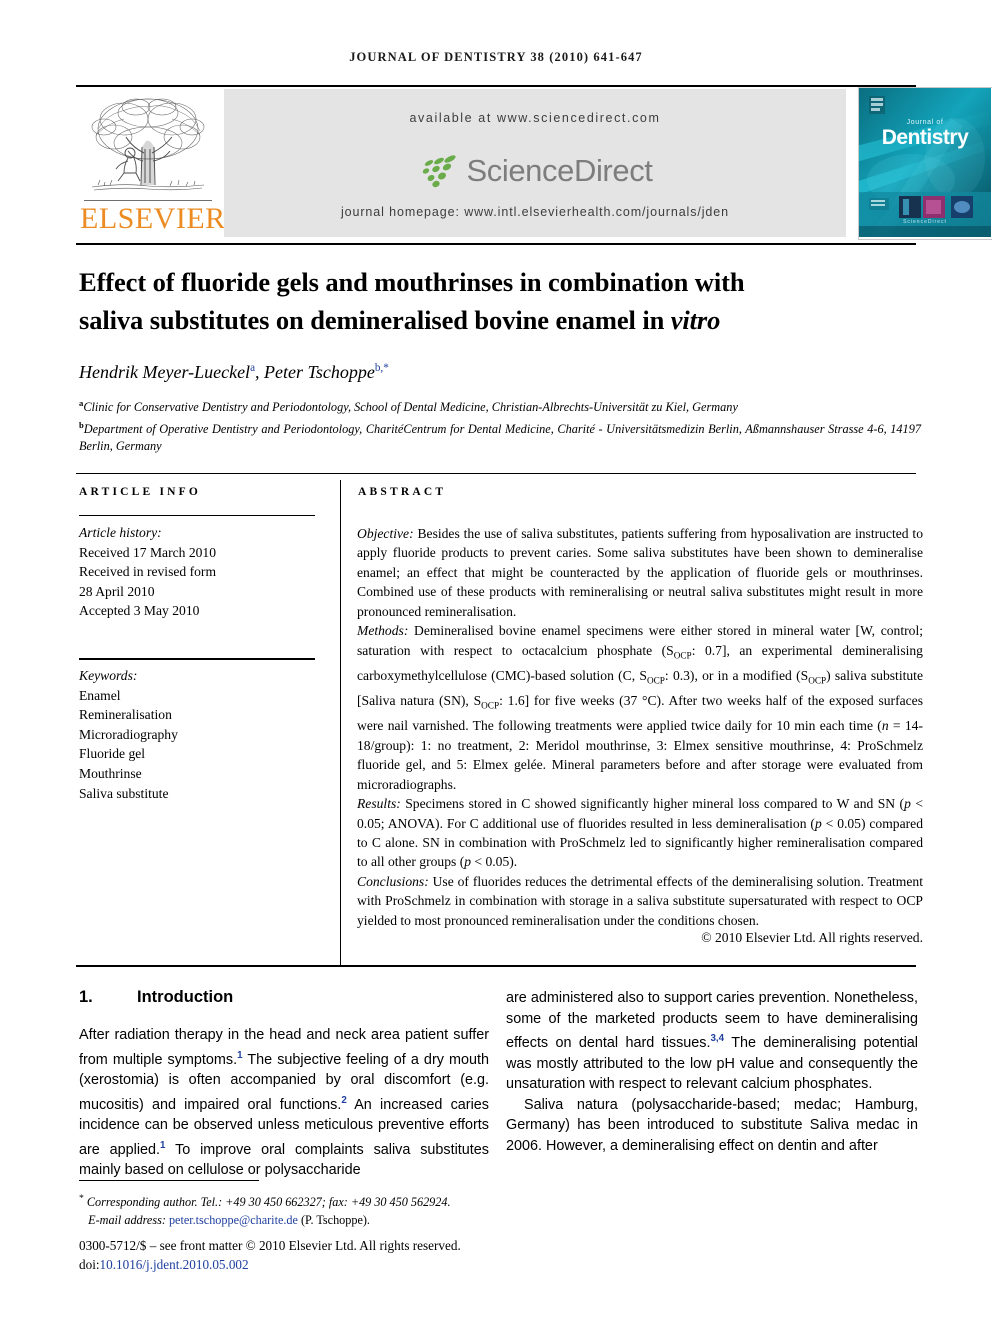 The image size is (992, 1323). I want to click on abstract-methods-n-symbol: n, so click(885, 726).